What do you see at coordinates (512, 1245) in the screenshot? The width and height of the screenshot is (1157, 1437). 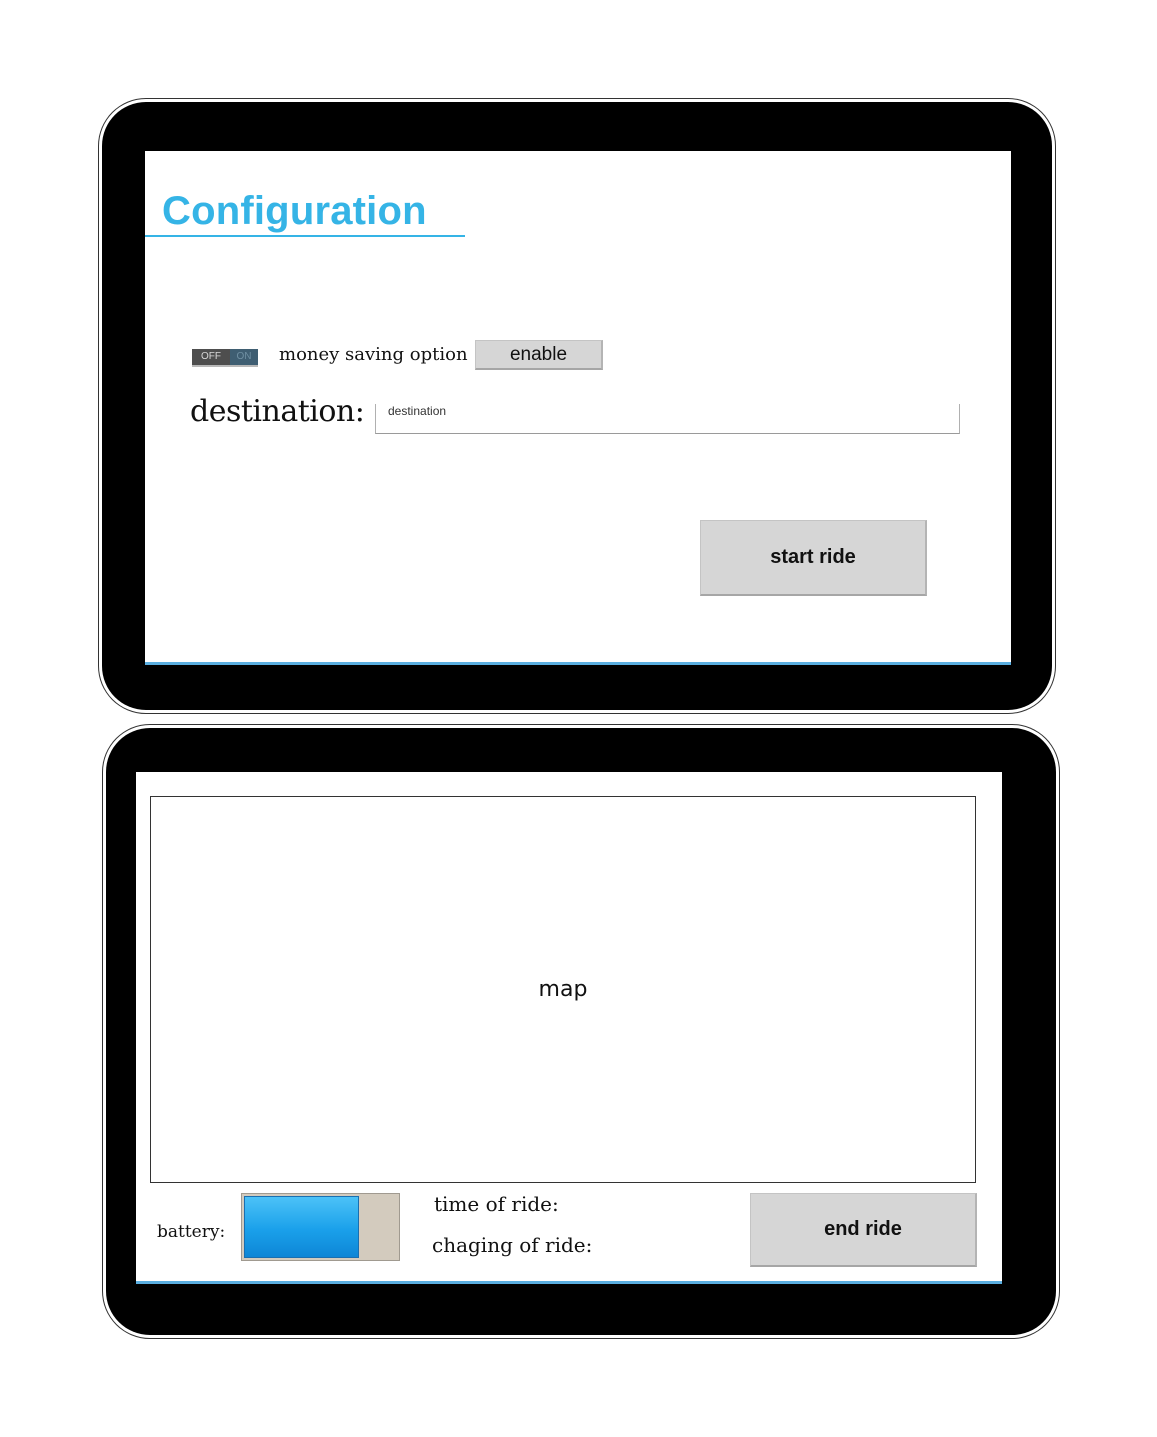 I see `charging-of-ride-label: chaging of ride:` at bounding box center [512, 1245].